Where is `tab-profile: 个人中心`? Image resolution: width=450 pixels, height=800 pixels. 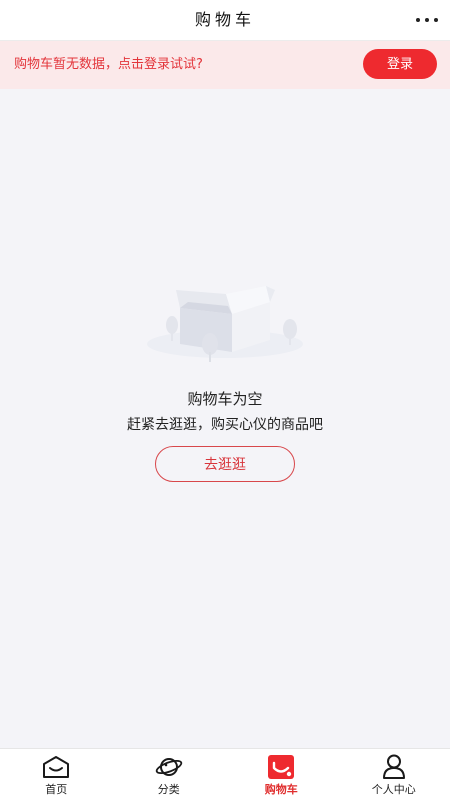
tab-profile: 个人中心 is located at coordinates (394, 774).